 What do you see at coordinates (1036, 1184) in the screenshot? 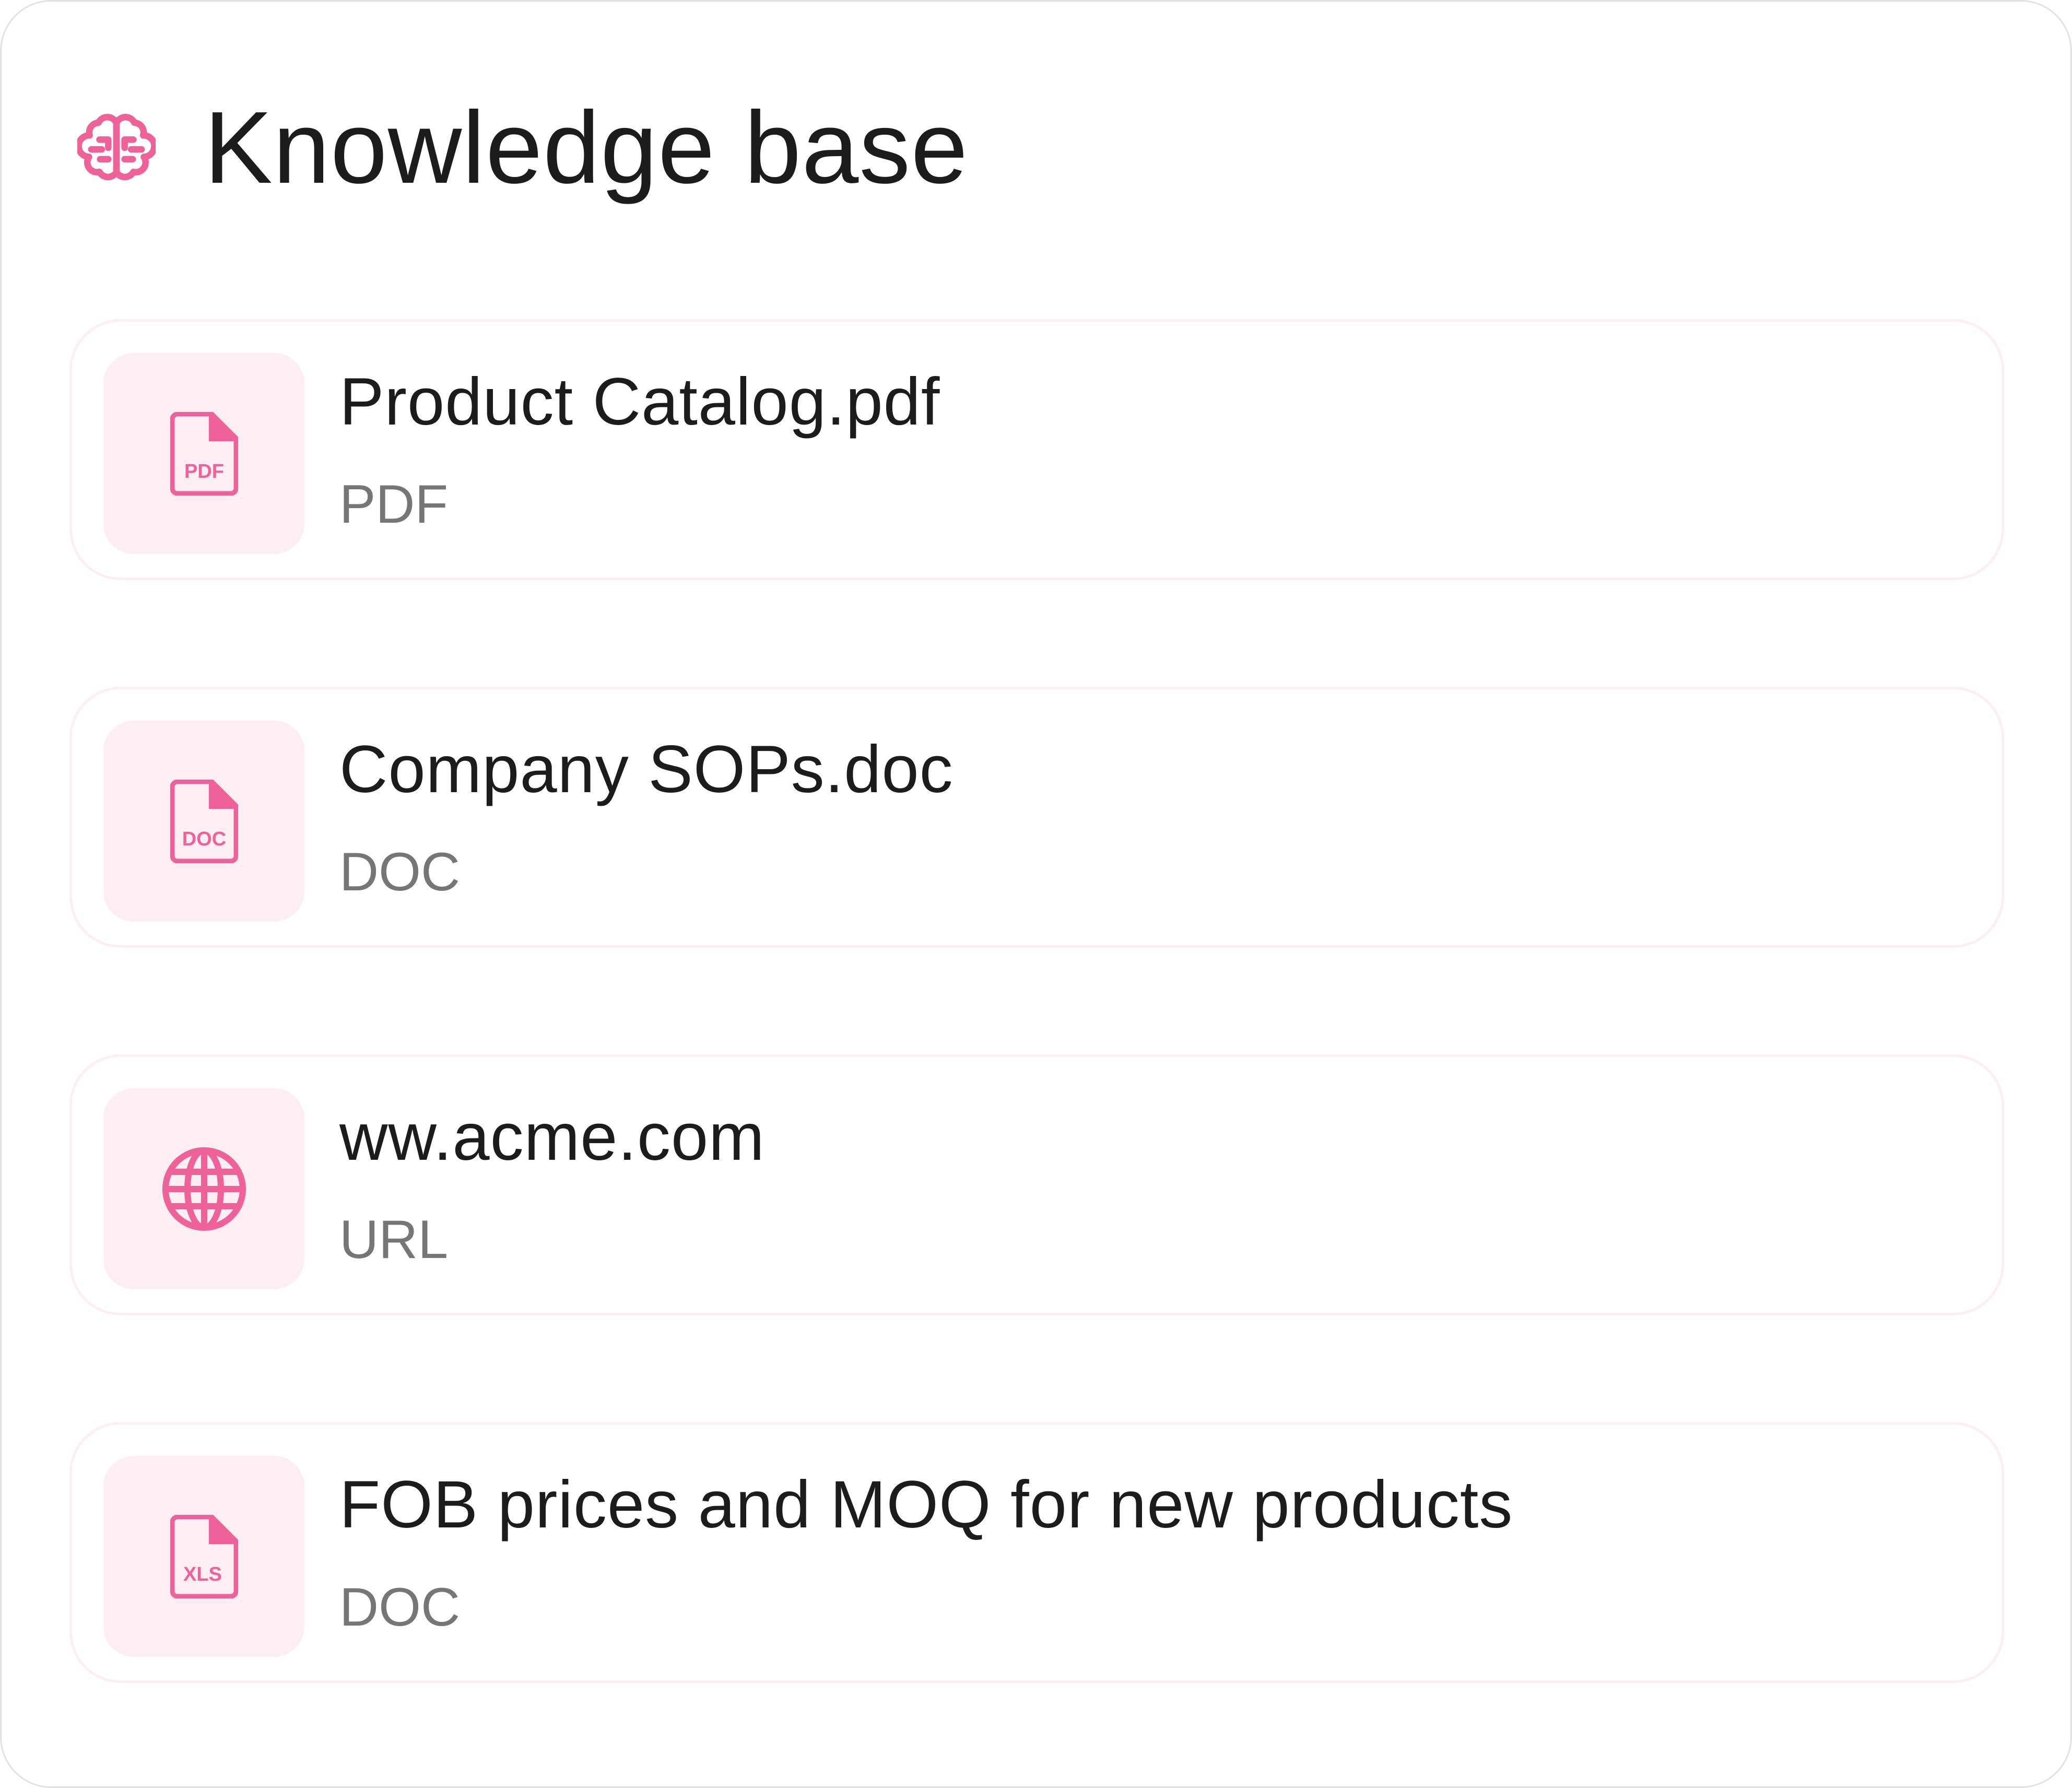
I see `list-item-website: ww.acme.com URL` at bounding box center [1036, 1184].